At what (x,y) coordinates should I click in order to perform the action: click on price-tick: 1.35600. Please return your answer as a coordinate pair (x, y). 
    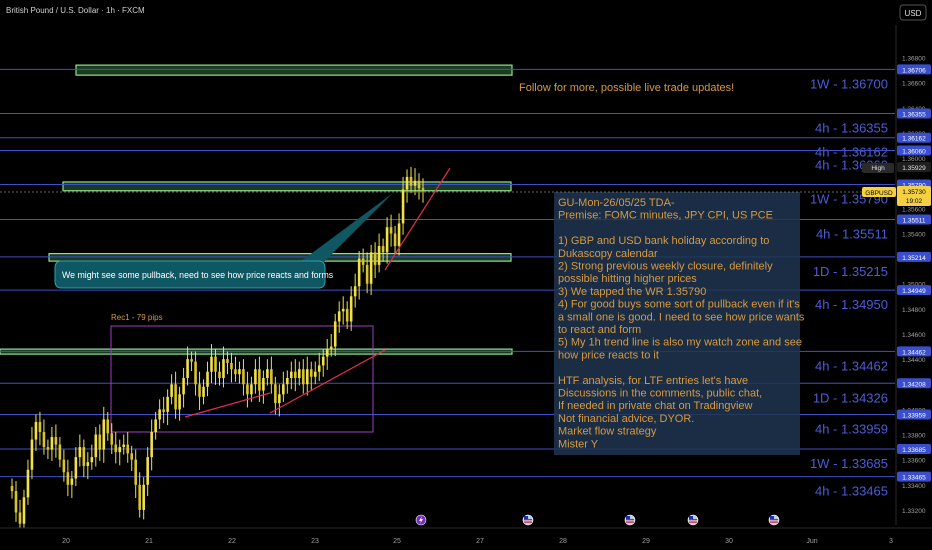
    Looking at the image, I should click on (914, 209).